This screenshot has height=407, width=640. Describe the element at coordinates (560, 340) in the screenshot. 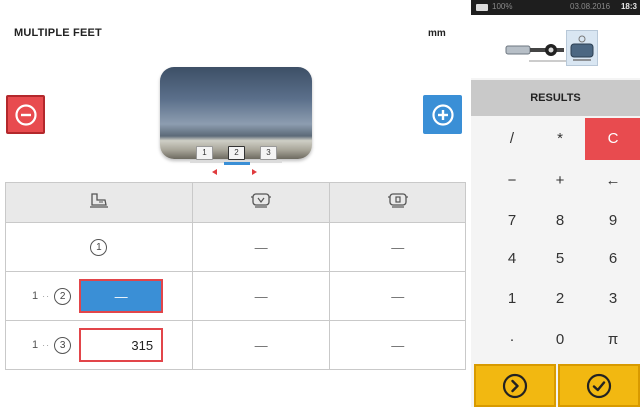

I see `key-0: 0` at that location.